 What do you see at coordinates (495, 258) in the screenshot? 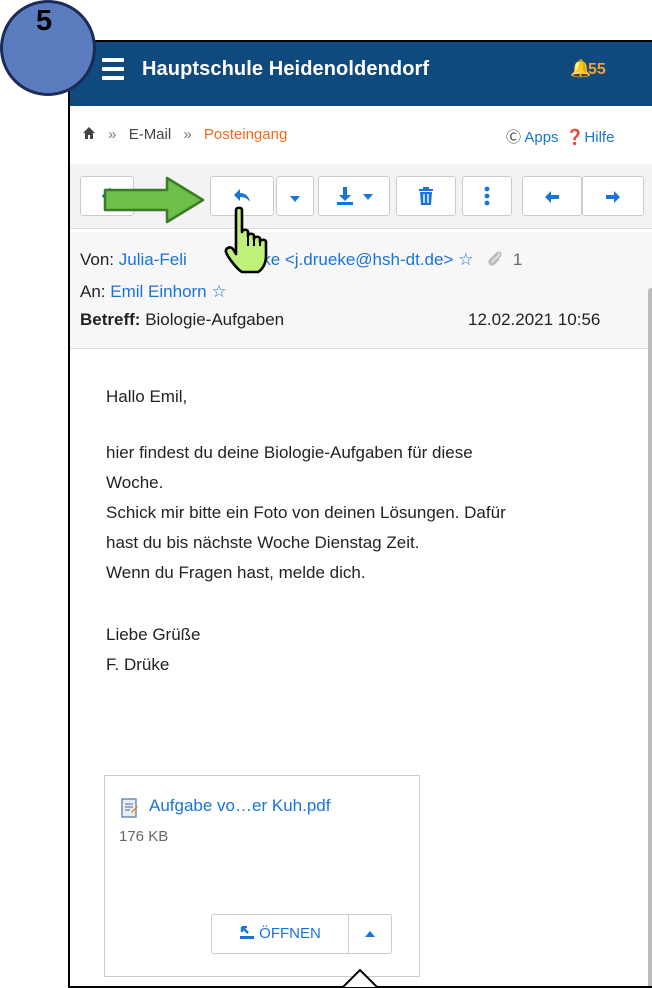
I see `paperclip-icon` at bounding box center [495, 258].